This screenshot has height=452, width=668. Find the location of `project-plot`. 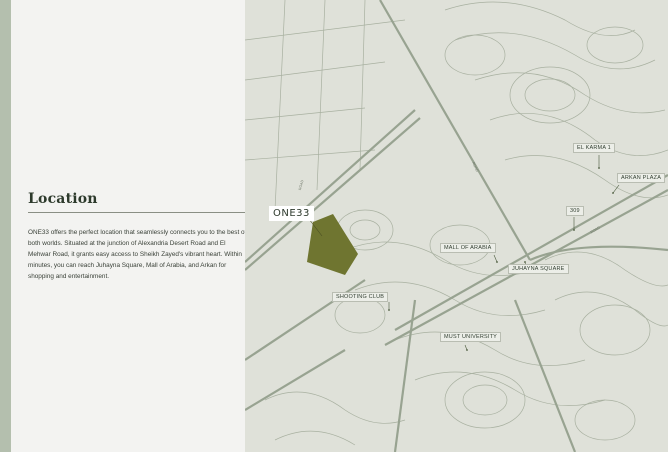

project-plot is located at coordinates (332, 244).